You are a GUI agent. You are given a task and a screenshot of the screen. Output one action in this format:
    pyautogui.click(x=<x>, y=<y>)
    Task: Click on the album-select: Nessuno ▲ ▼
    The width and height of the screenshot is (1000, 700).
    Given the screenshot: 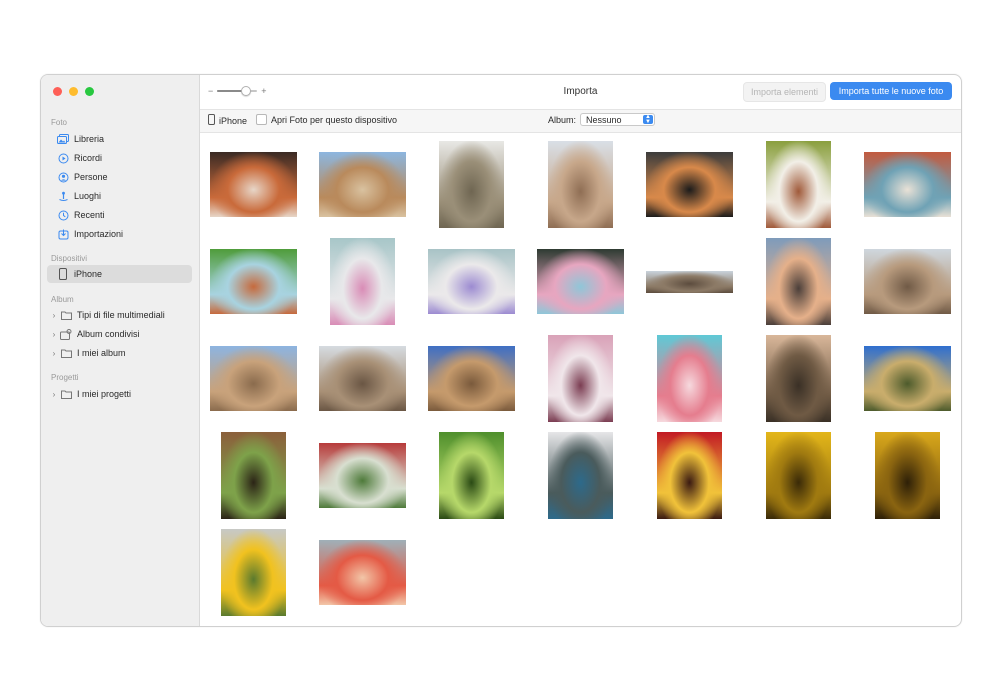 What is the action you would take?
    pyautogui.click(x=618, y=119)
    